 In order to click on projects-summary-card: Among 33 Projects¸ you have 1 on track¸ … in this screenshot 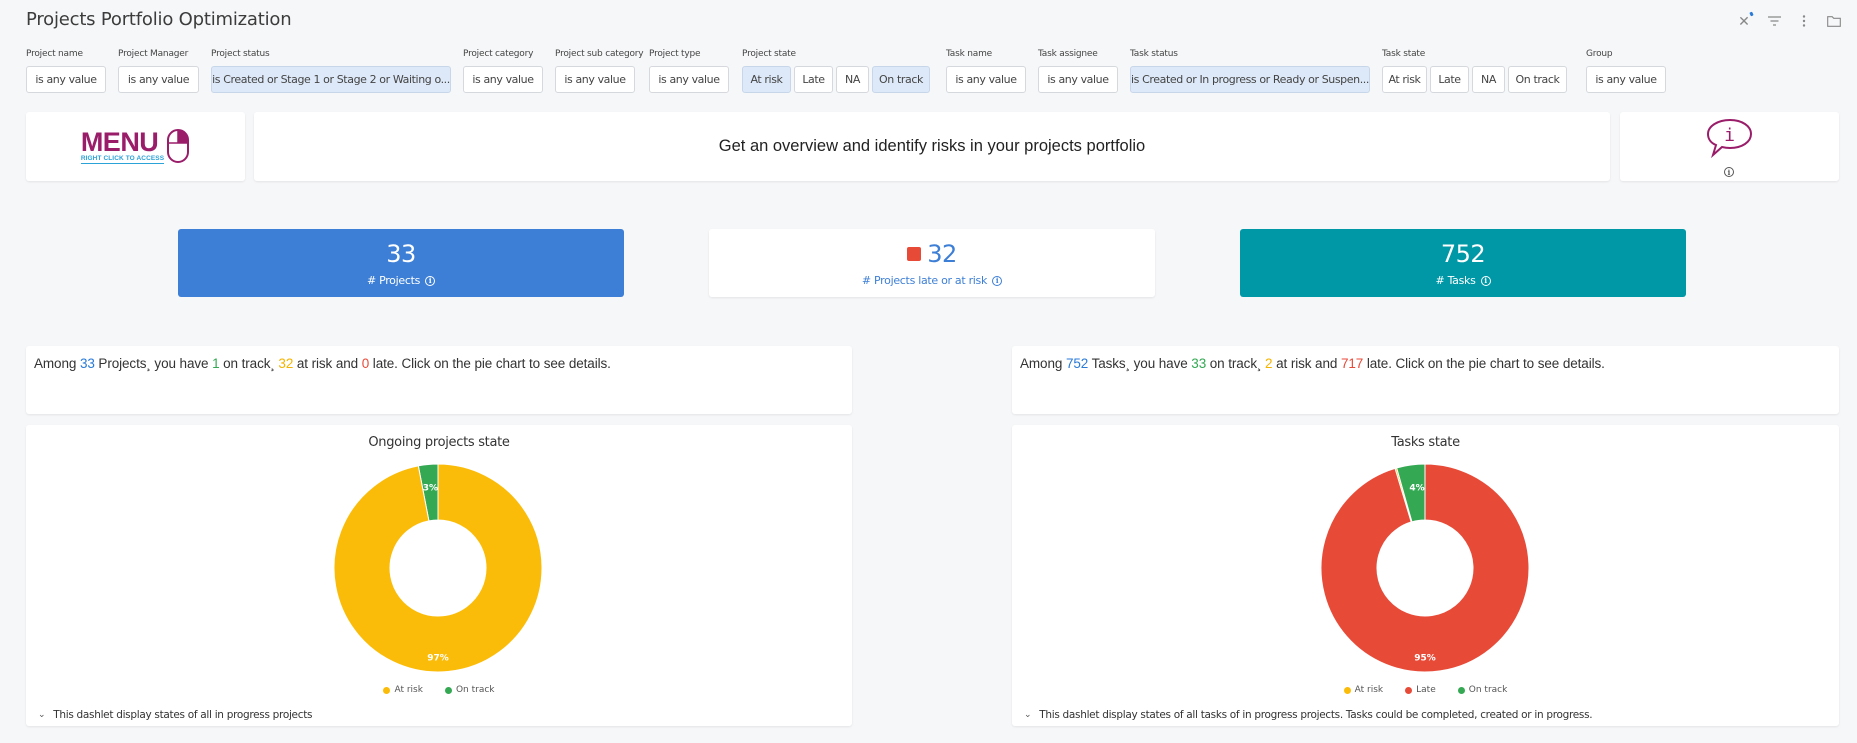, I will do `click(439, 380)`.